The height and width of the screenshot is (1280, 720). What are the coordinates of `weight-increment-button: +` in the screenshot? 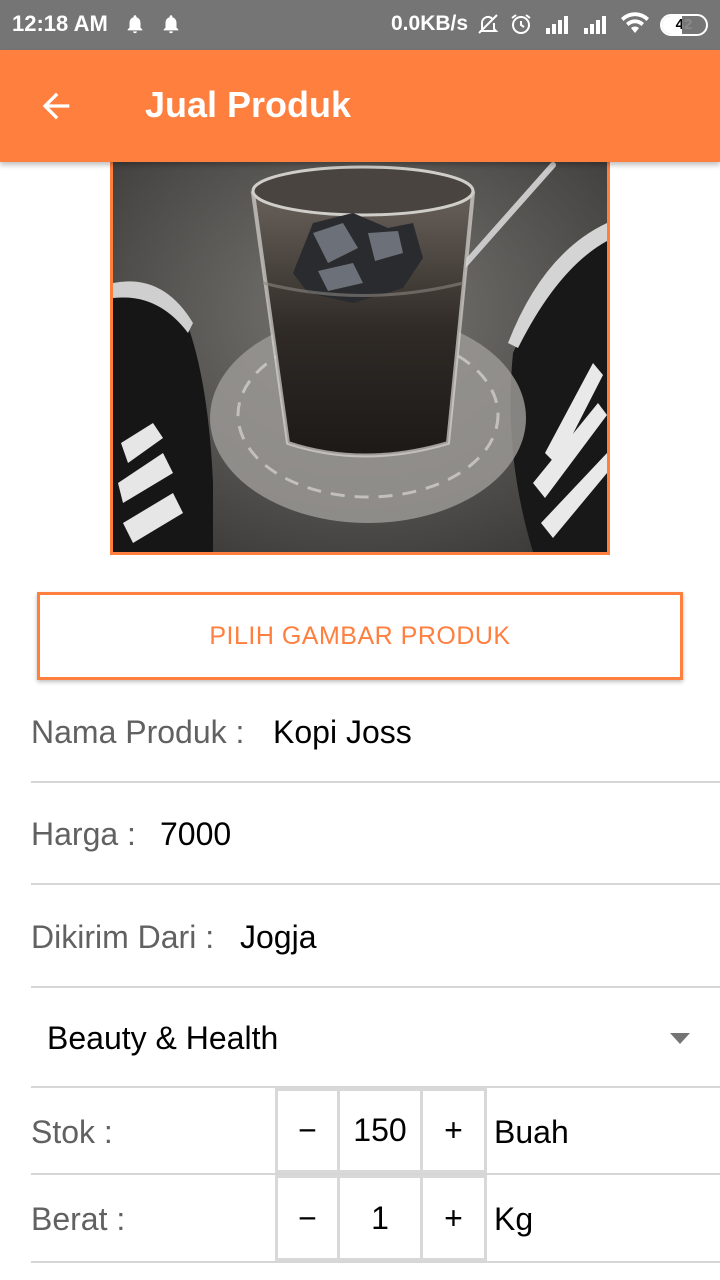 It's located at (453, 1218).